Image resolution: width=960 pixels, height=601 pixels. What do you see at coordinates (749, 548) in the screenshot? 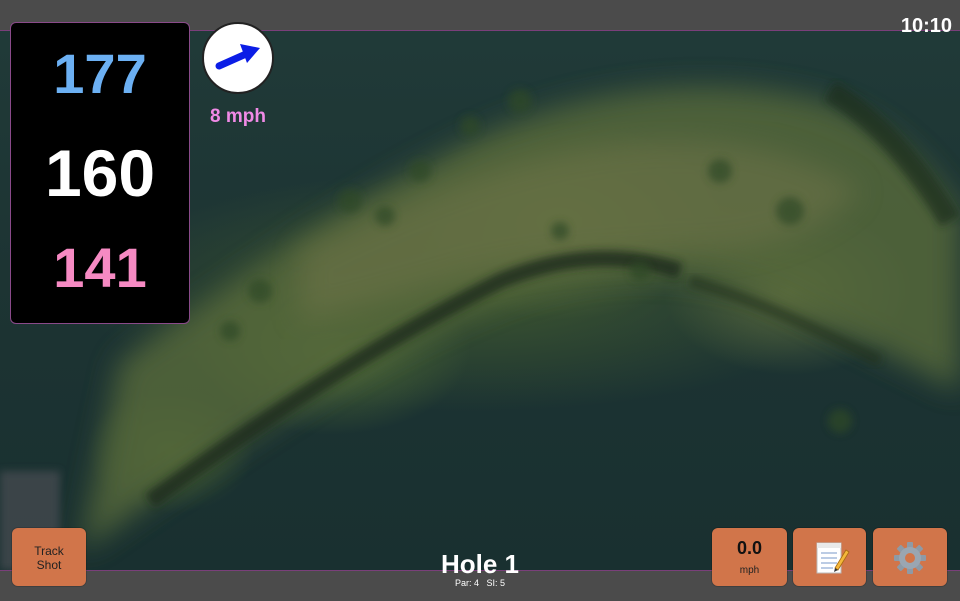
I see `speed-value: 0.0` at bounding box center [749, 548].